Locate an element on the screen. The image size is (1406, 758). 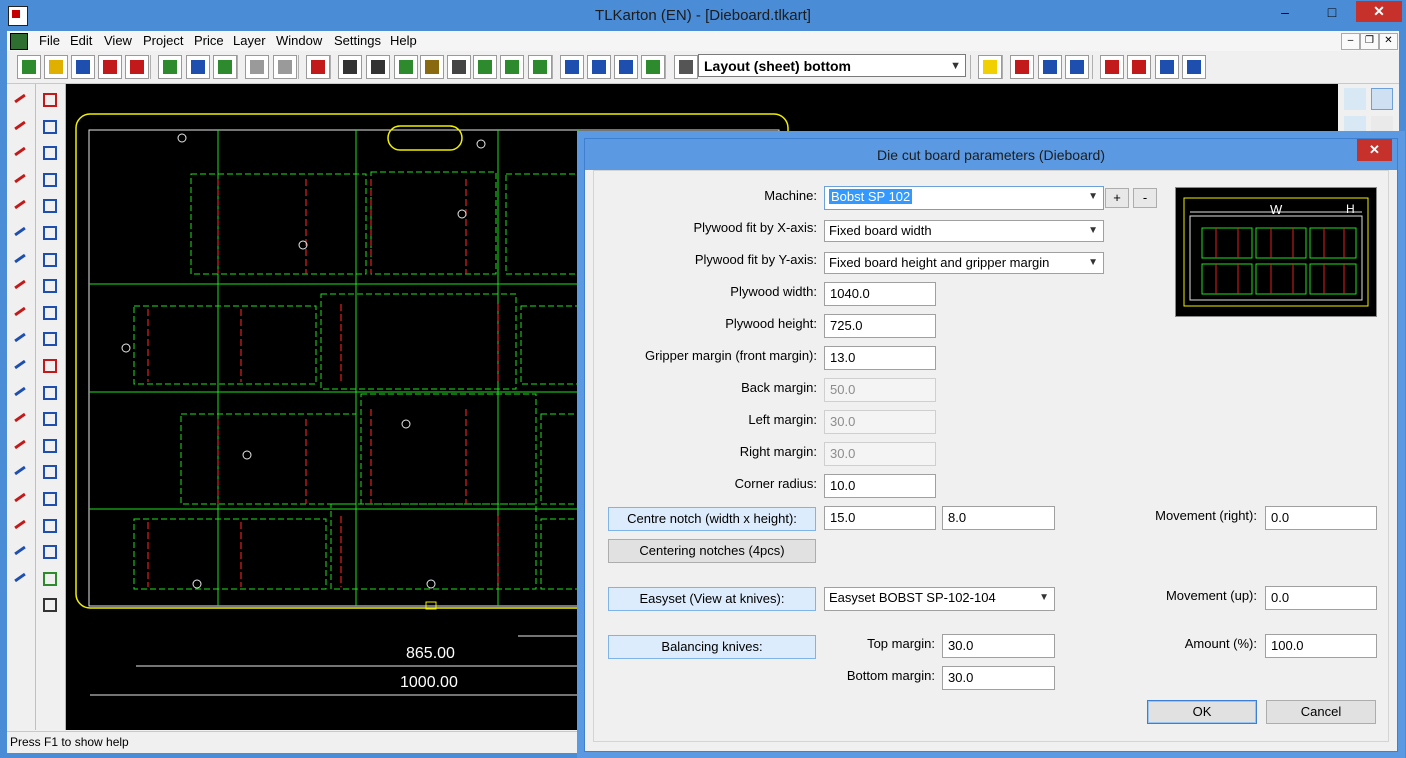
edit-tool-9-icon is located at coordinates (49, 312).